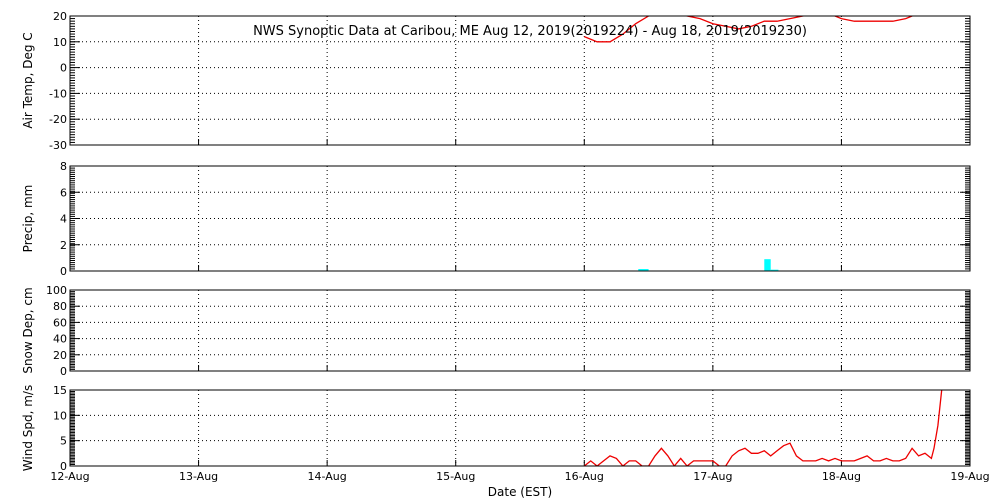  I want to click on series-line-windspd, so click(763, 428).